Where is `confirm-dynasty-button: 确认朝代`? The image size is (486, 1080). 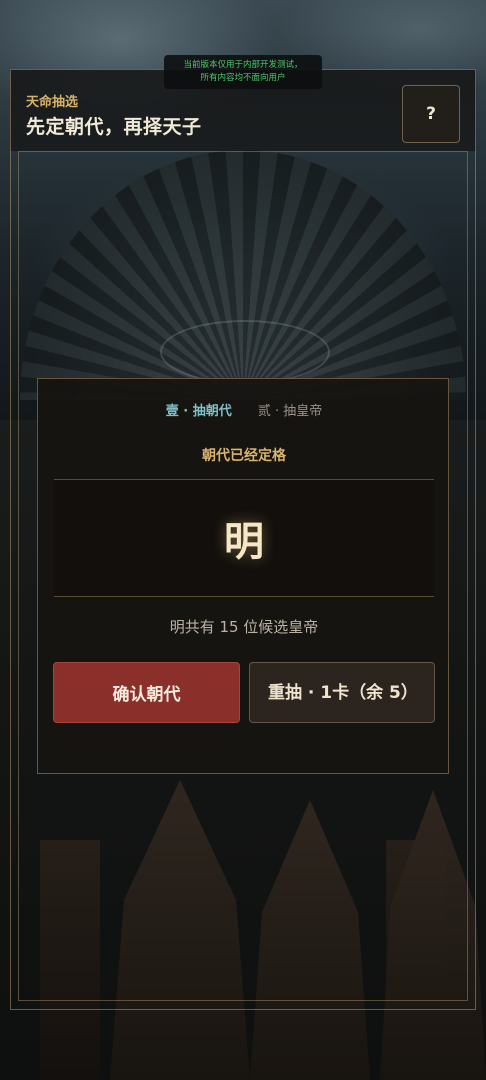 confirm-dynasty-button: 确认朝代 is located at coordinates (146, 692).